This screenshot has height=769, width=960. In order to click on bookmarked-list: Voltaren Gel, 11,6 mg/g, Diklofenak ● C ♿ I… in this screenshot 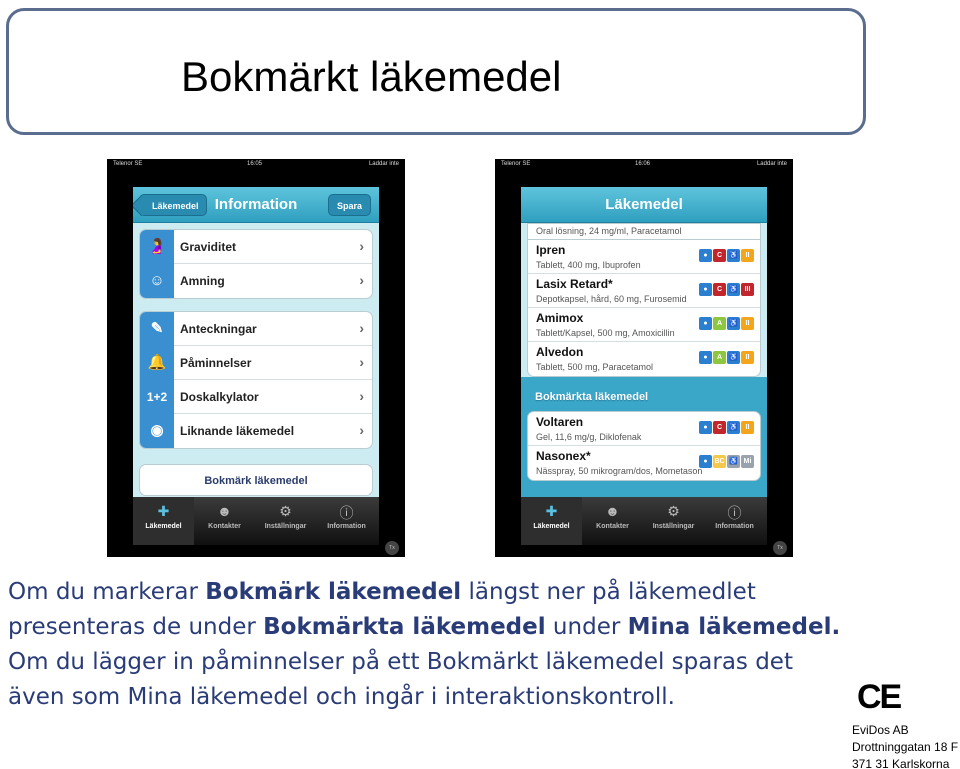, I will do `click(644, 446)`.